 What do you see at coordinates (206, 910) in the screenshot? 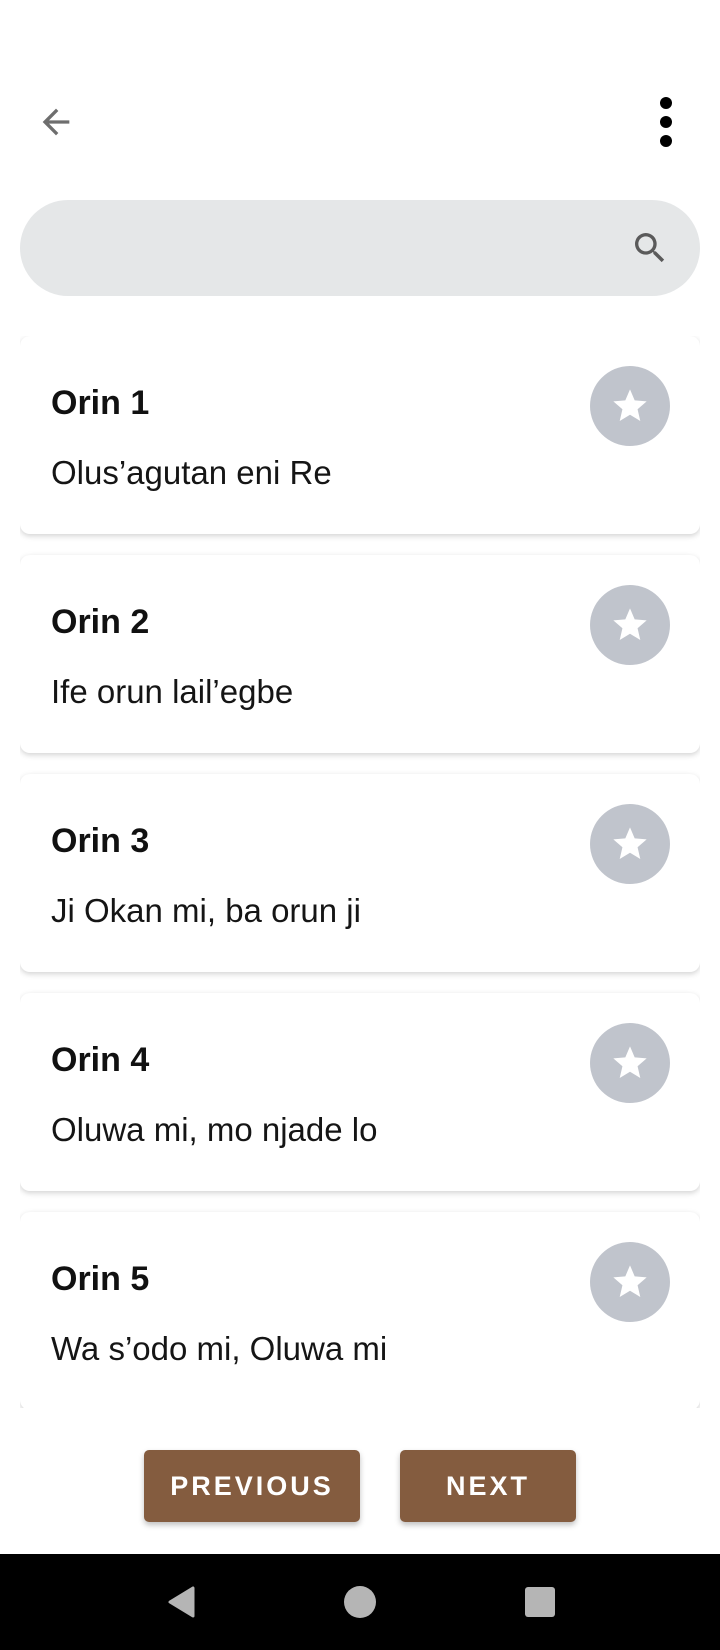
I see `item-subtitle: Ji Okan mi, ba orun ji` at bounding box center [206, 910].